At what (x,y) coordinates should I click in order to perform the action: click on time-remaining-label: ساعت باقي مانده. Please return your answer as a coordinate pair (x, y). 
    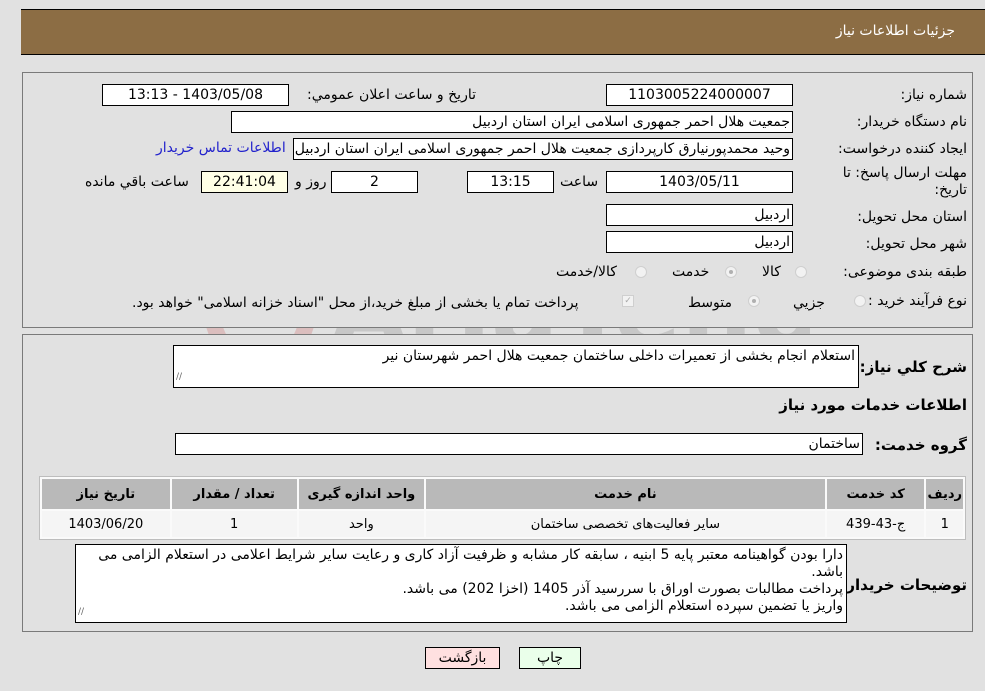
    Looking at the image, I should click on (137, 182).